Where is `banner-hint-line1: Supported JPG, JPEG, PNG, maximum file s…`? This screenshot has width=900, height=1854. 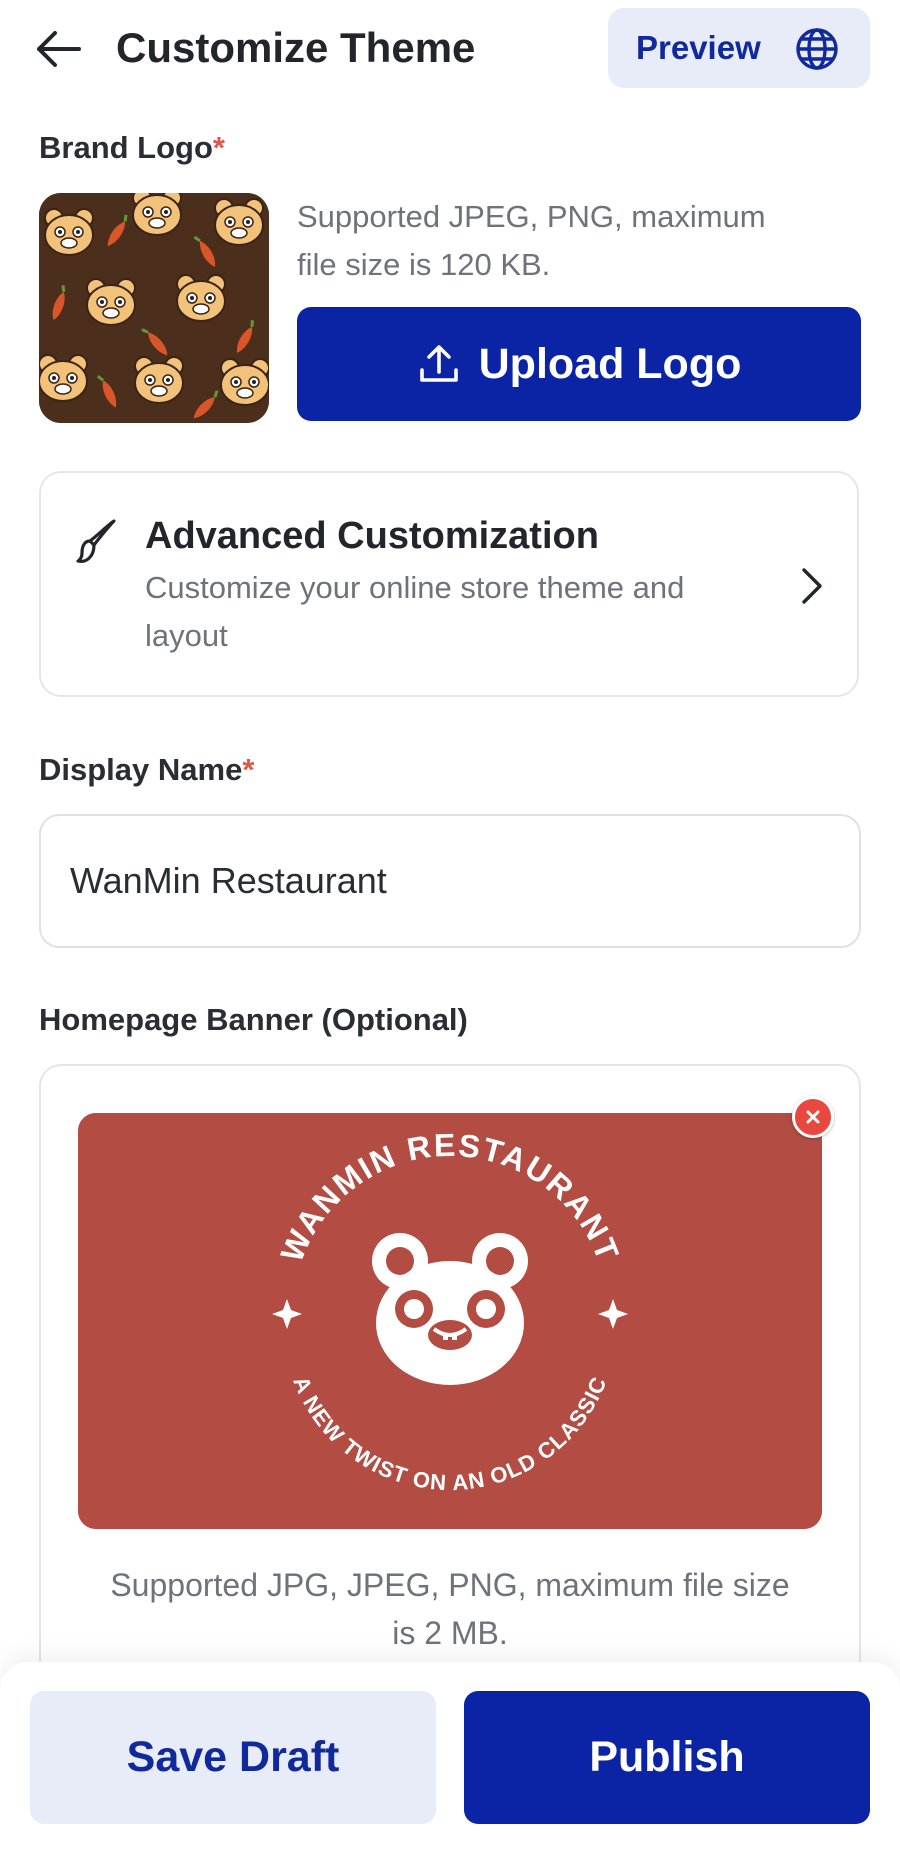 banner-hint-line1: Supported JPG, JPEG, PNG, maximum file s… is located at coordinates (450, 1585).